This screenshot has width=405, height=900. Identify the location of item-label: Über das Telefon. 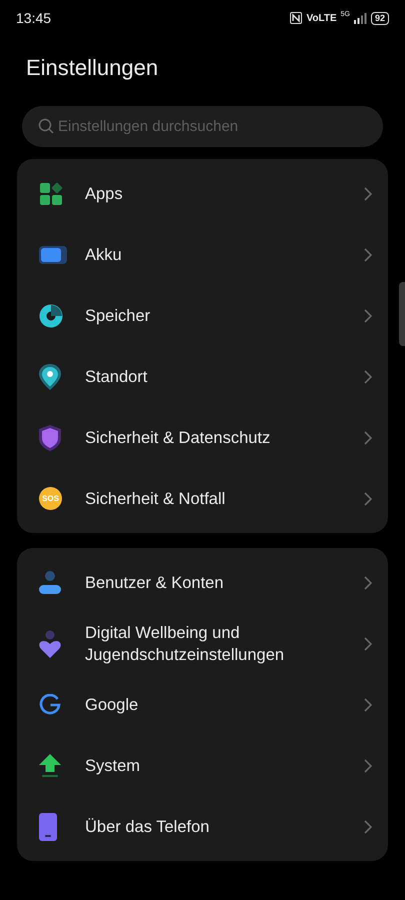
(147, 827).